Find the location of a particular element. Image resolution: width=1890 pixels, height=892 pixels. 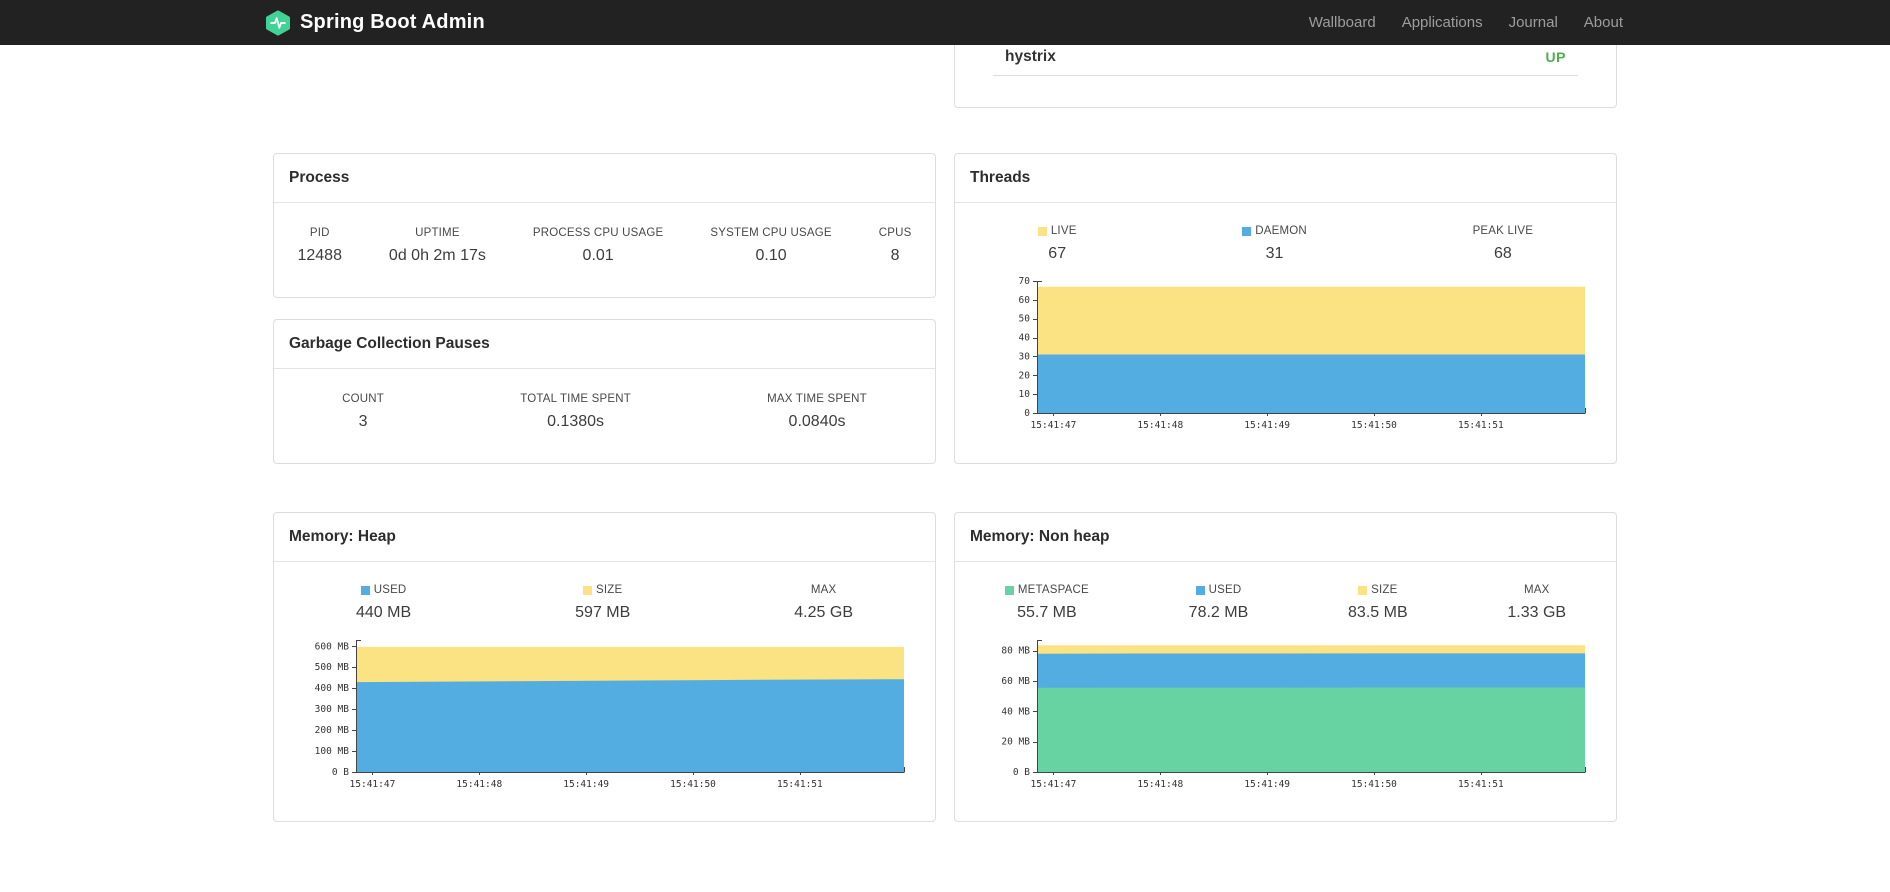

legend-value: 597 MB is located at coordinates (603, 612).